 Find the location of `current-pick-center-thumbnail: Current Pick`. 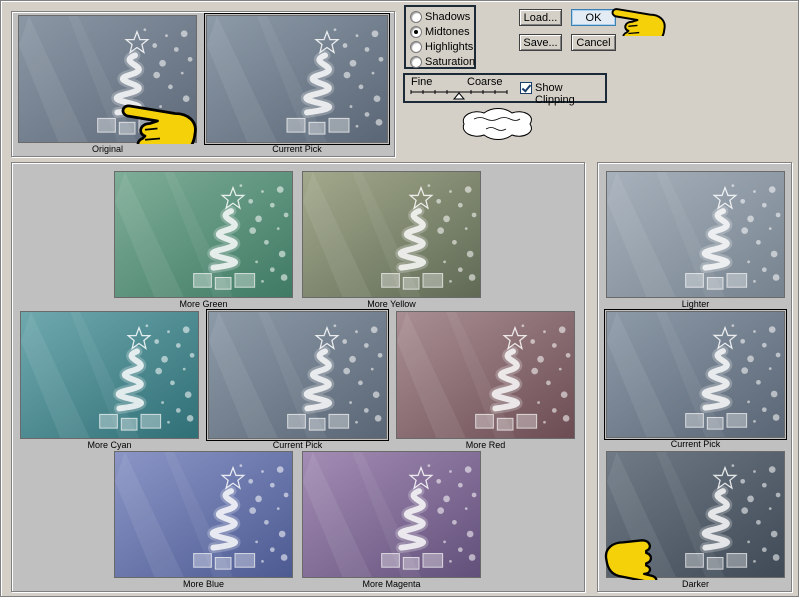

current-pick-center-thumbnail: Current Pick is located at coordinates (297, 380).